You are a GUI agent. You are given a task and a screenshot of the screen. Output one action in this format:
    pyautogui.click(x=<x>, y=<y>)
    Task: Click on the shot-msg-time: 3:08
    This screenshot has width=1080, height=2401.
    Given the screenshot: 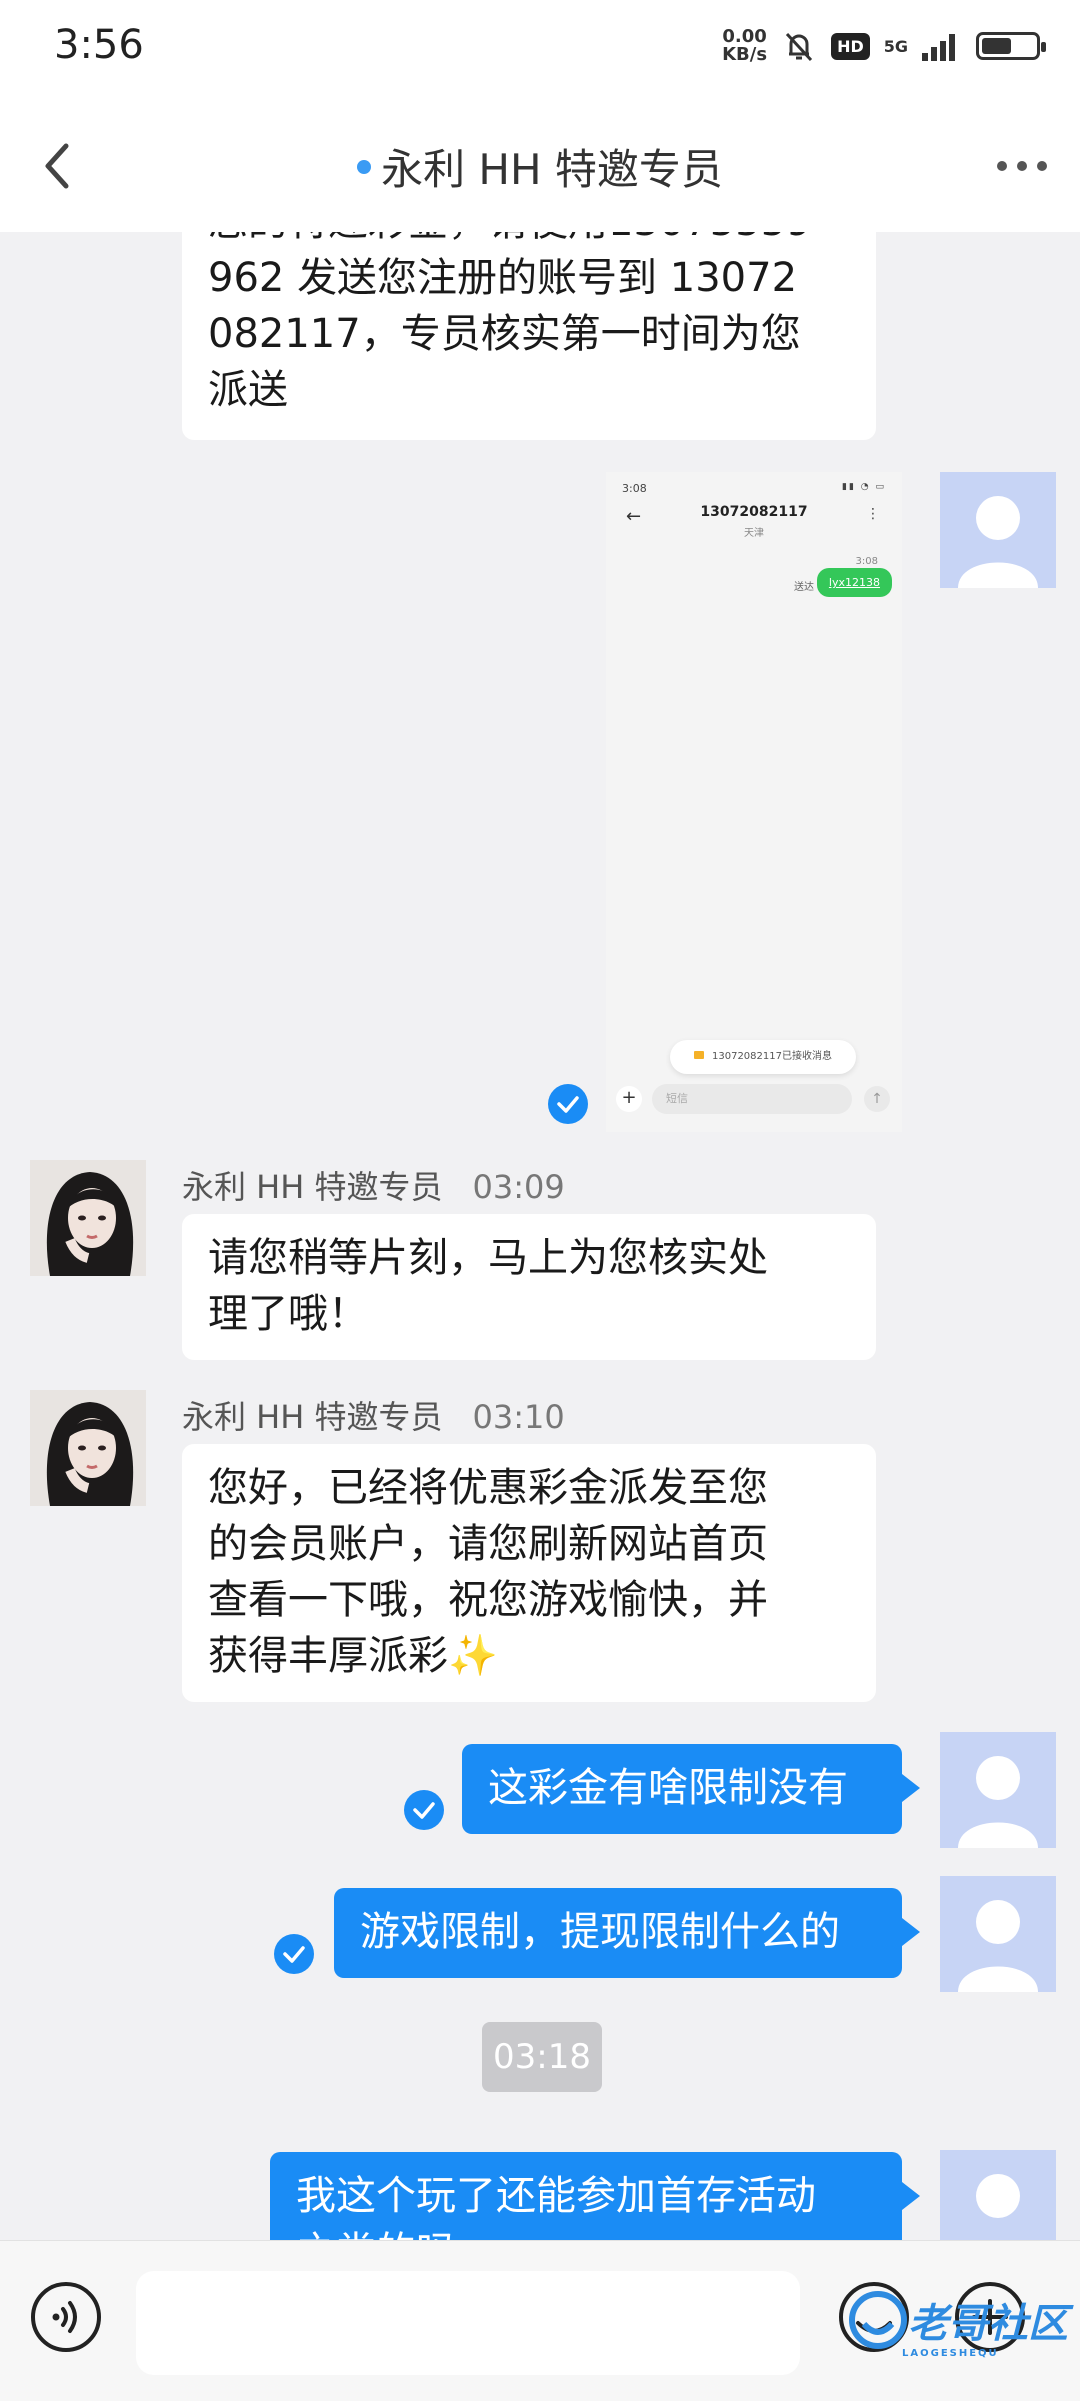 What is the action you would take?
    pyautogui.click(x=866, y=561)
    